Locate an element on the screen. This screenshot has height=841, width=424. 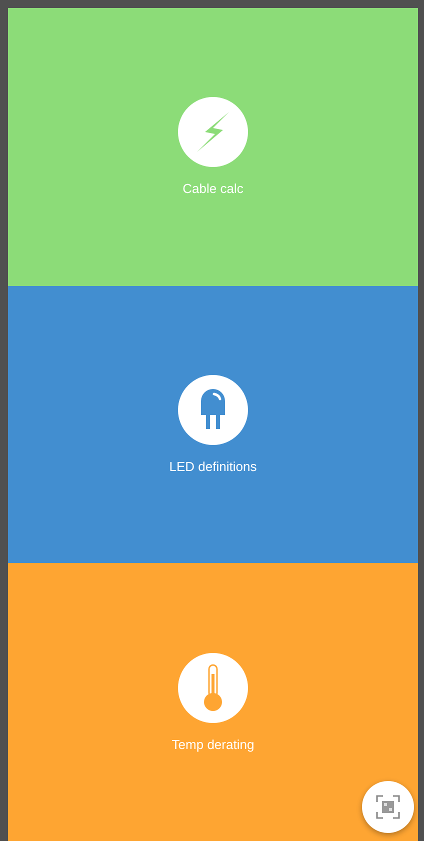
tile-label: Cable calc is located at coordinates (213, 188).